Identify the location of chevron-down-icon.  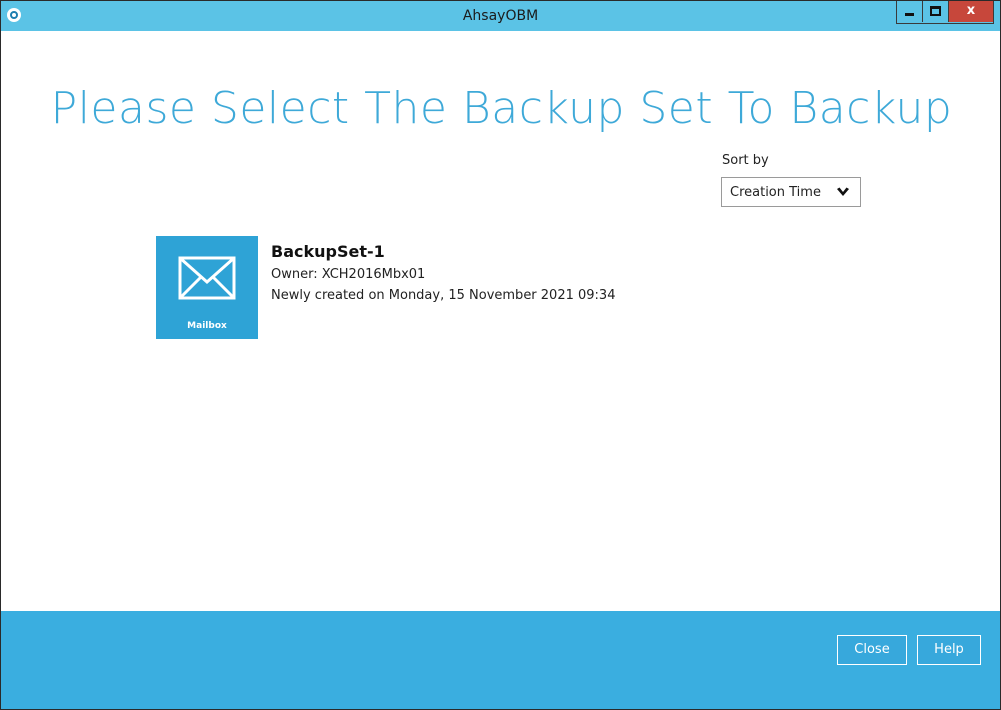
(843, 191).